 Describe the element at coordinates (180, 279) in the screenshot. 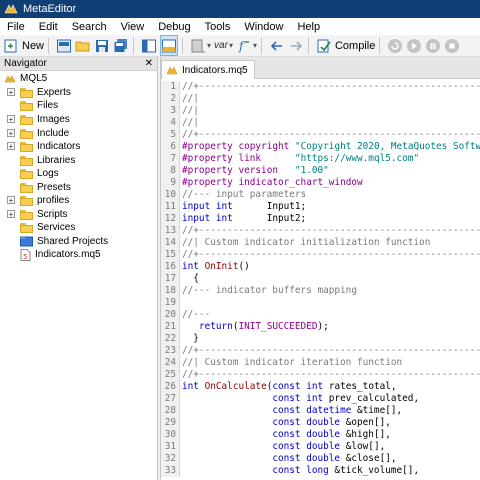

I see `code-line: 17 {` at that location.